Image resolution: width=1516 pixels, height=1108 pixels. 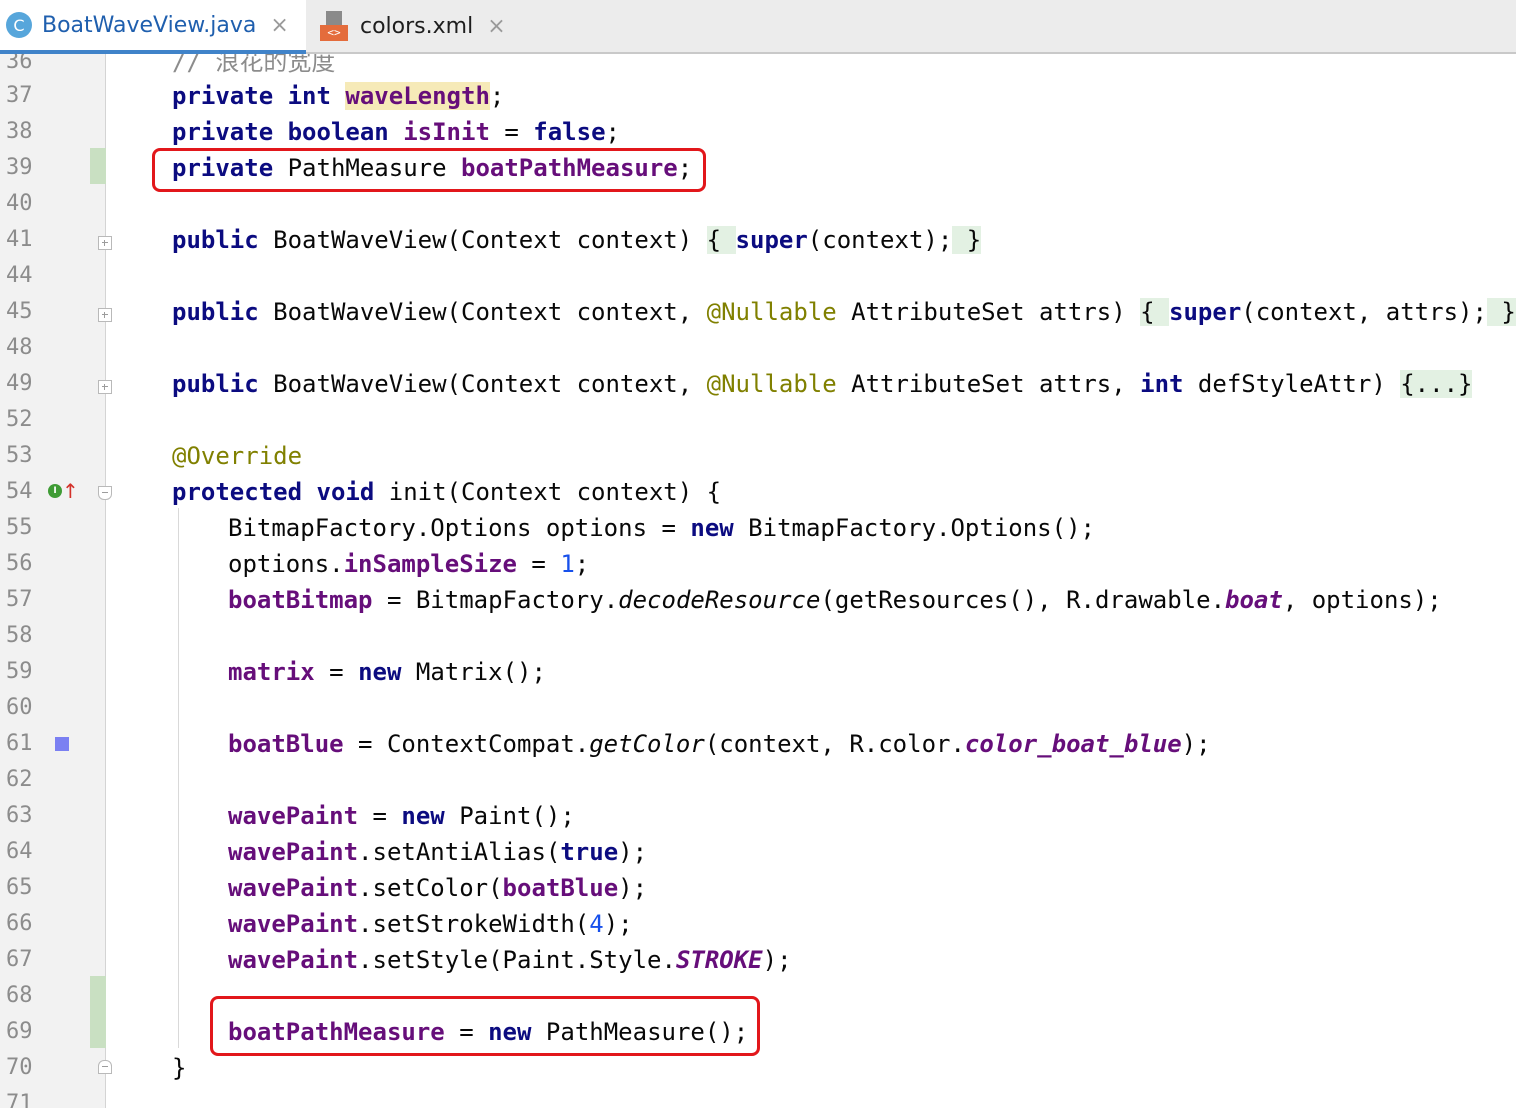 What do you see at coordinates (19, 347) in the screenshot?
I see `line-number: 48` at bounding box center [19, 347].